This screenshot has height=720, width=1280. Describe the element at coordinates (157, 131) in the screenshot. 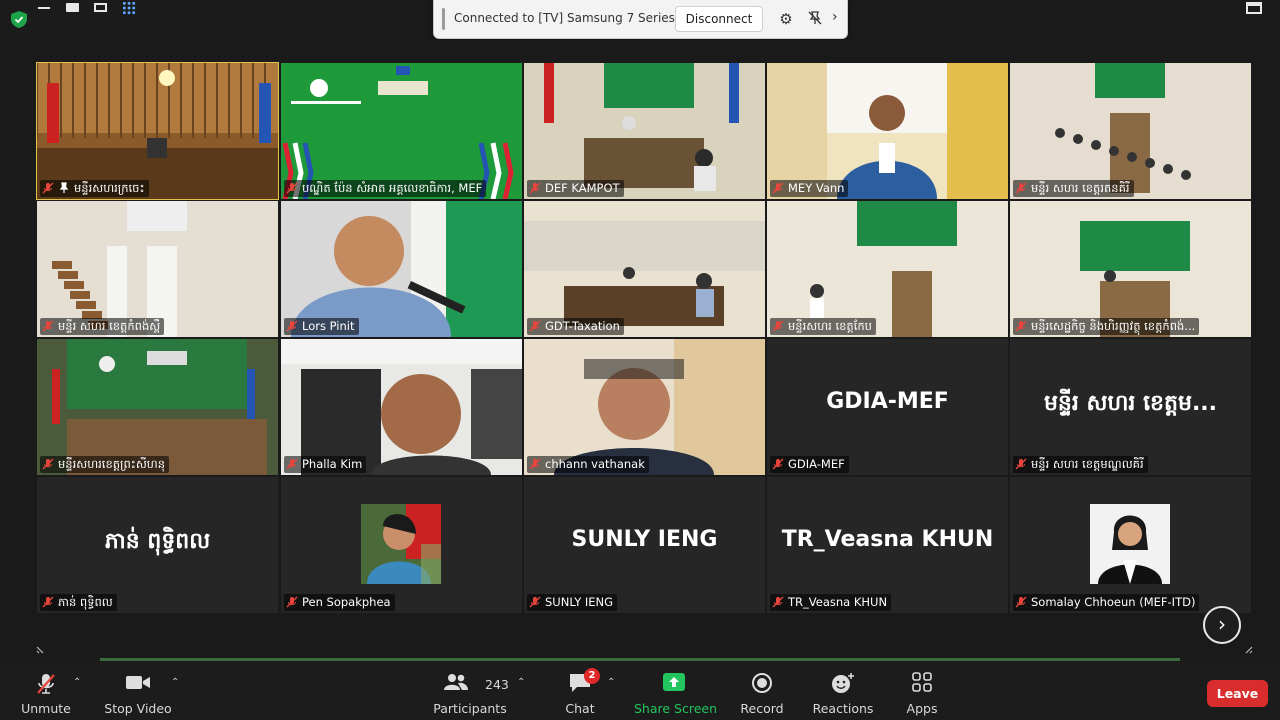

I see `participant-tile: មន្ទីរសហរក្រចេះ` at that location.